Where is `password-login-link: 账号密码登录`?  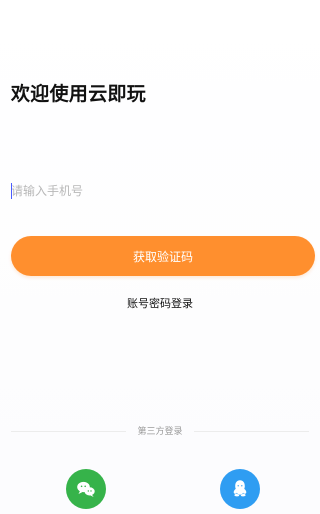 password-login-link: 账号密码登录 is located at coordinates (160, 303).